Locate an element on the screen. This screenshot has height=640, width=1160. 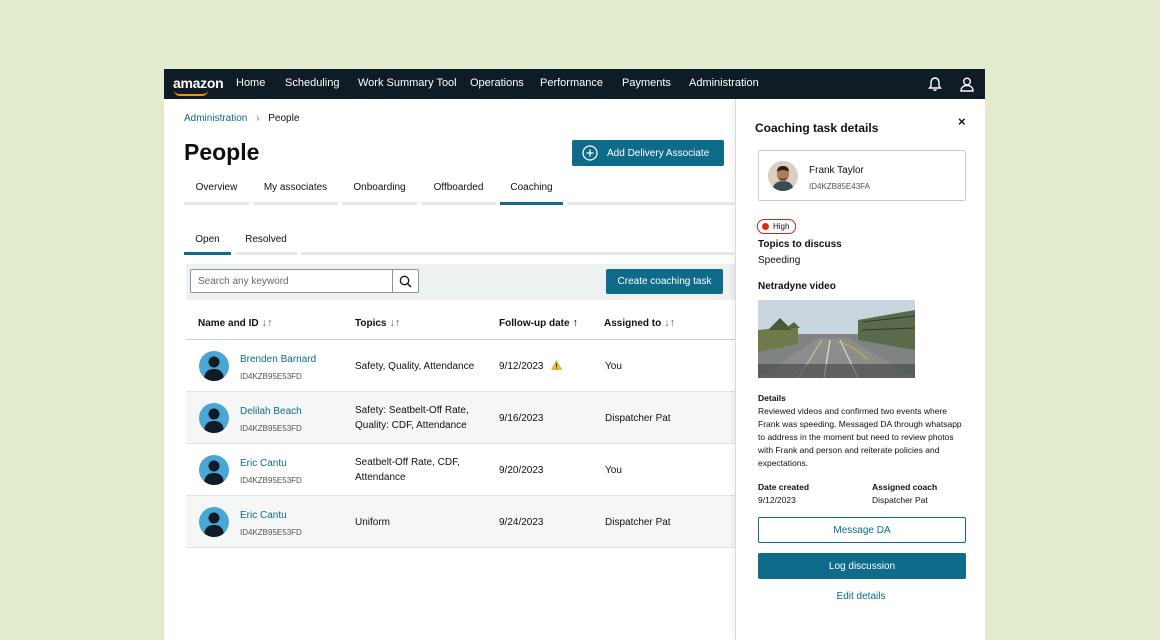
close-icon: × is located at coordinates (964, 121).